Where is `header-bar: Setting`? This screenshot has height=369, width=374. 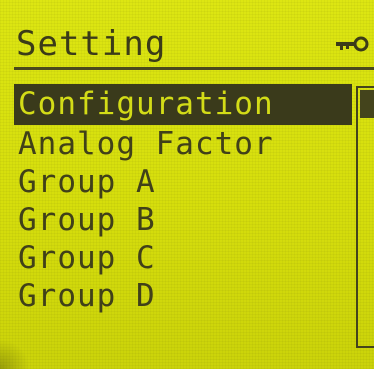 header-bar: Setting is located at coordinates (187, 44).